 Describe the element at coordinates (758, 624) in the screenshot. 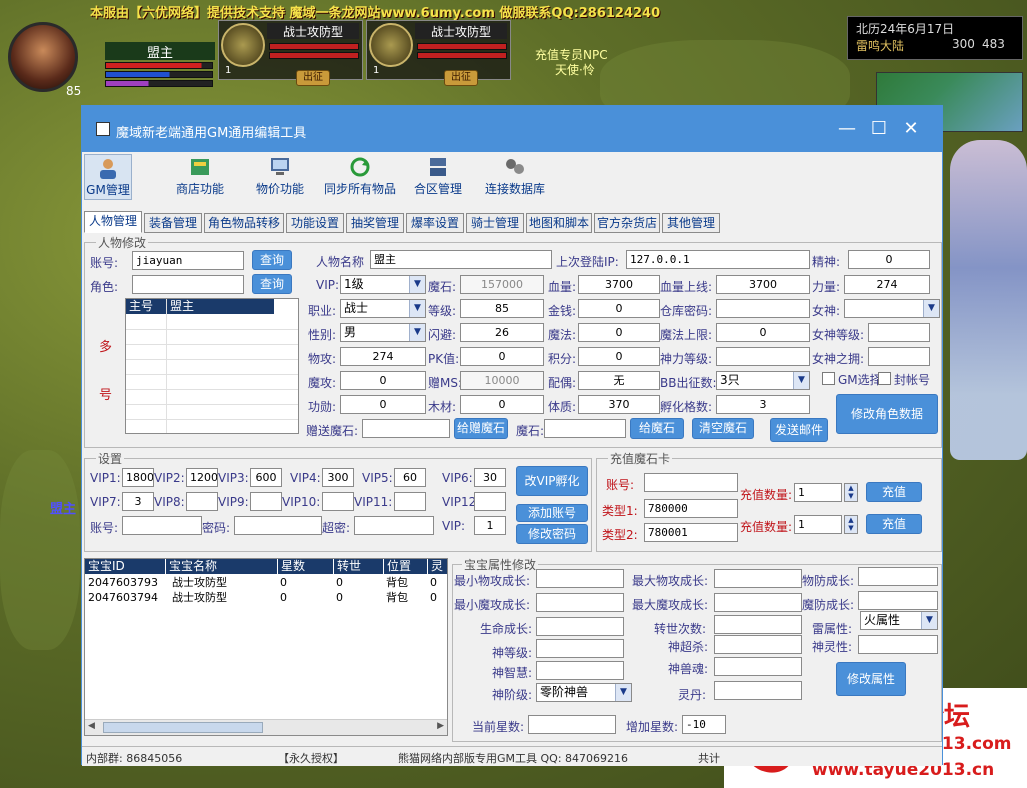

I see `reborn-input` at that location.